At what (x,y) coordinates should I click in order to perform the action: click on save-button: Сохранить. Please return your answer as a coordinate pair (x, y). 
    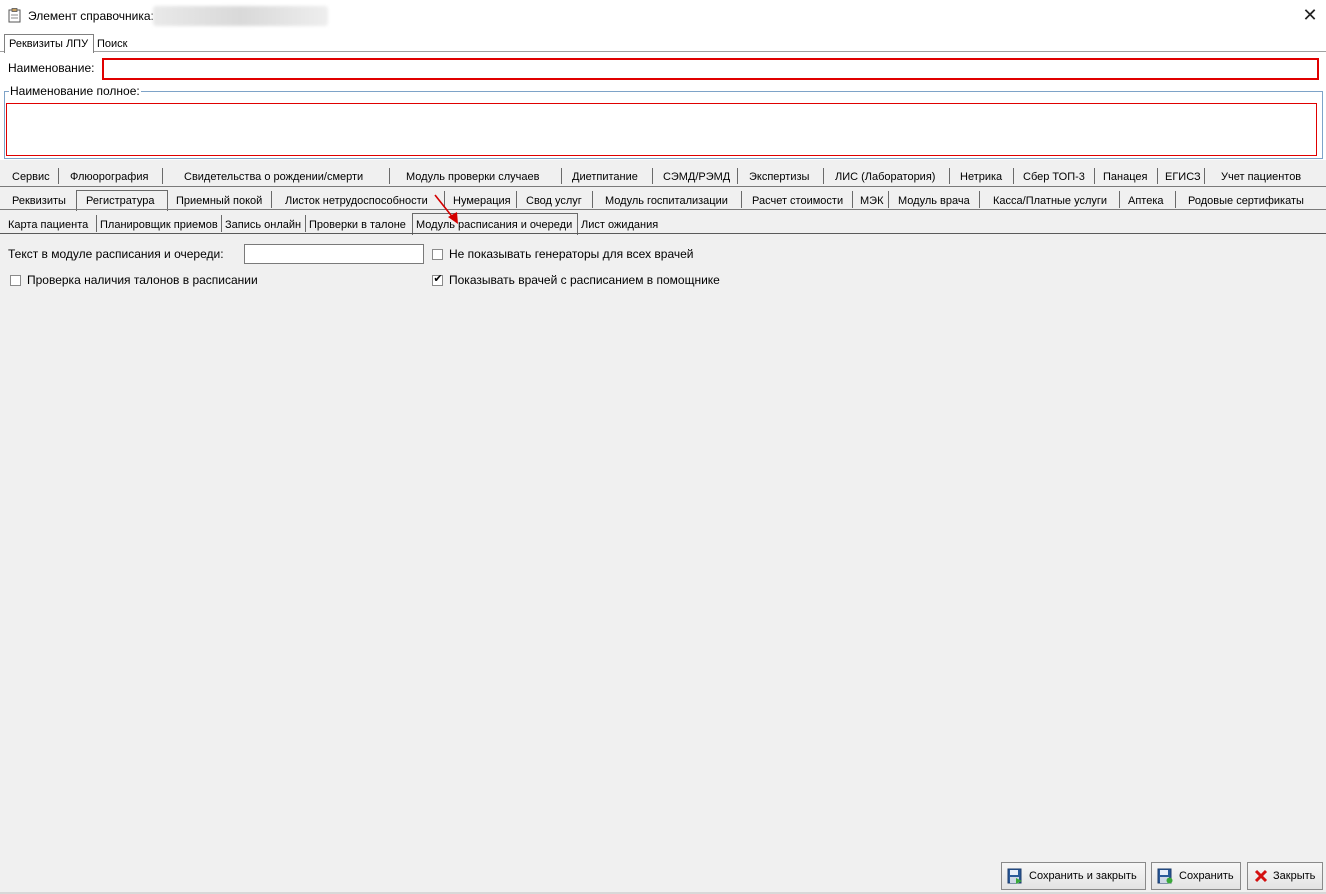
    Looking at the image, I should click on (1196, 876).